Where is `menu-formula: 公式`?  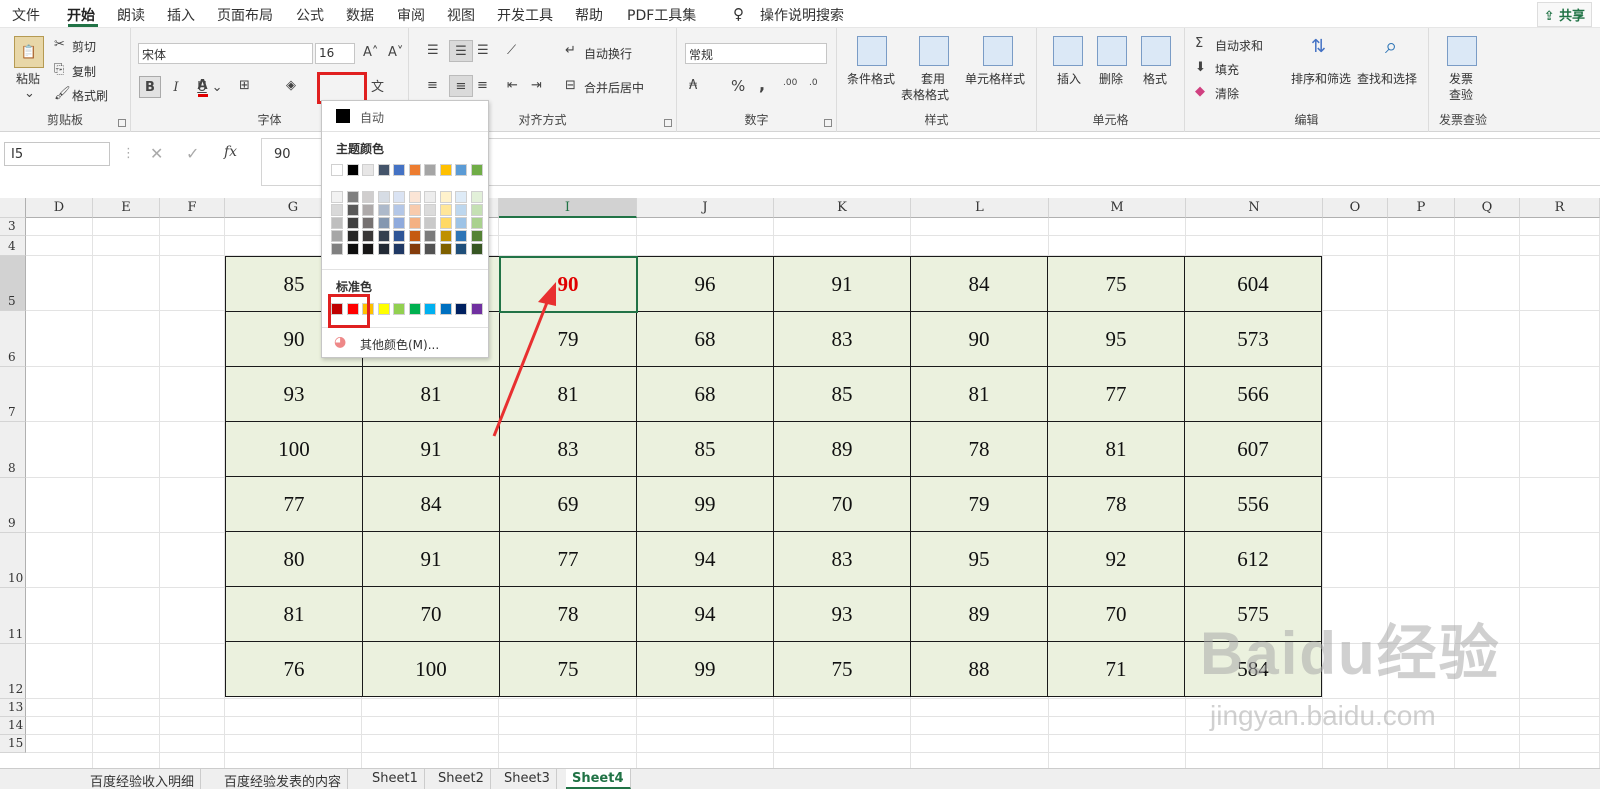
menu-formula: 公式 is located at coordinates (310, 15).